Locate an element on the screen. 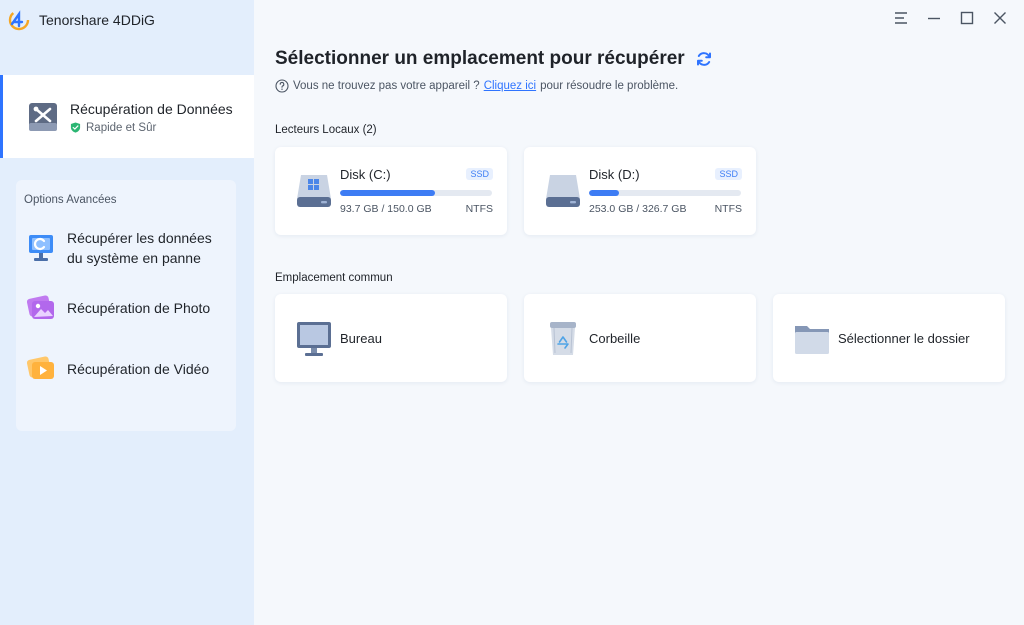  subtitle-text: Rapide et Sûr is located at coordinates (121, 127).